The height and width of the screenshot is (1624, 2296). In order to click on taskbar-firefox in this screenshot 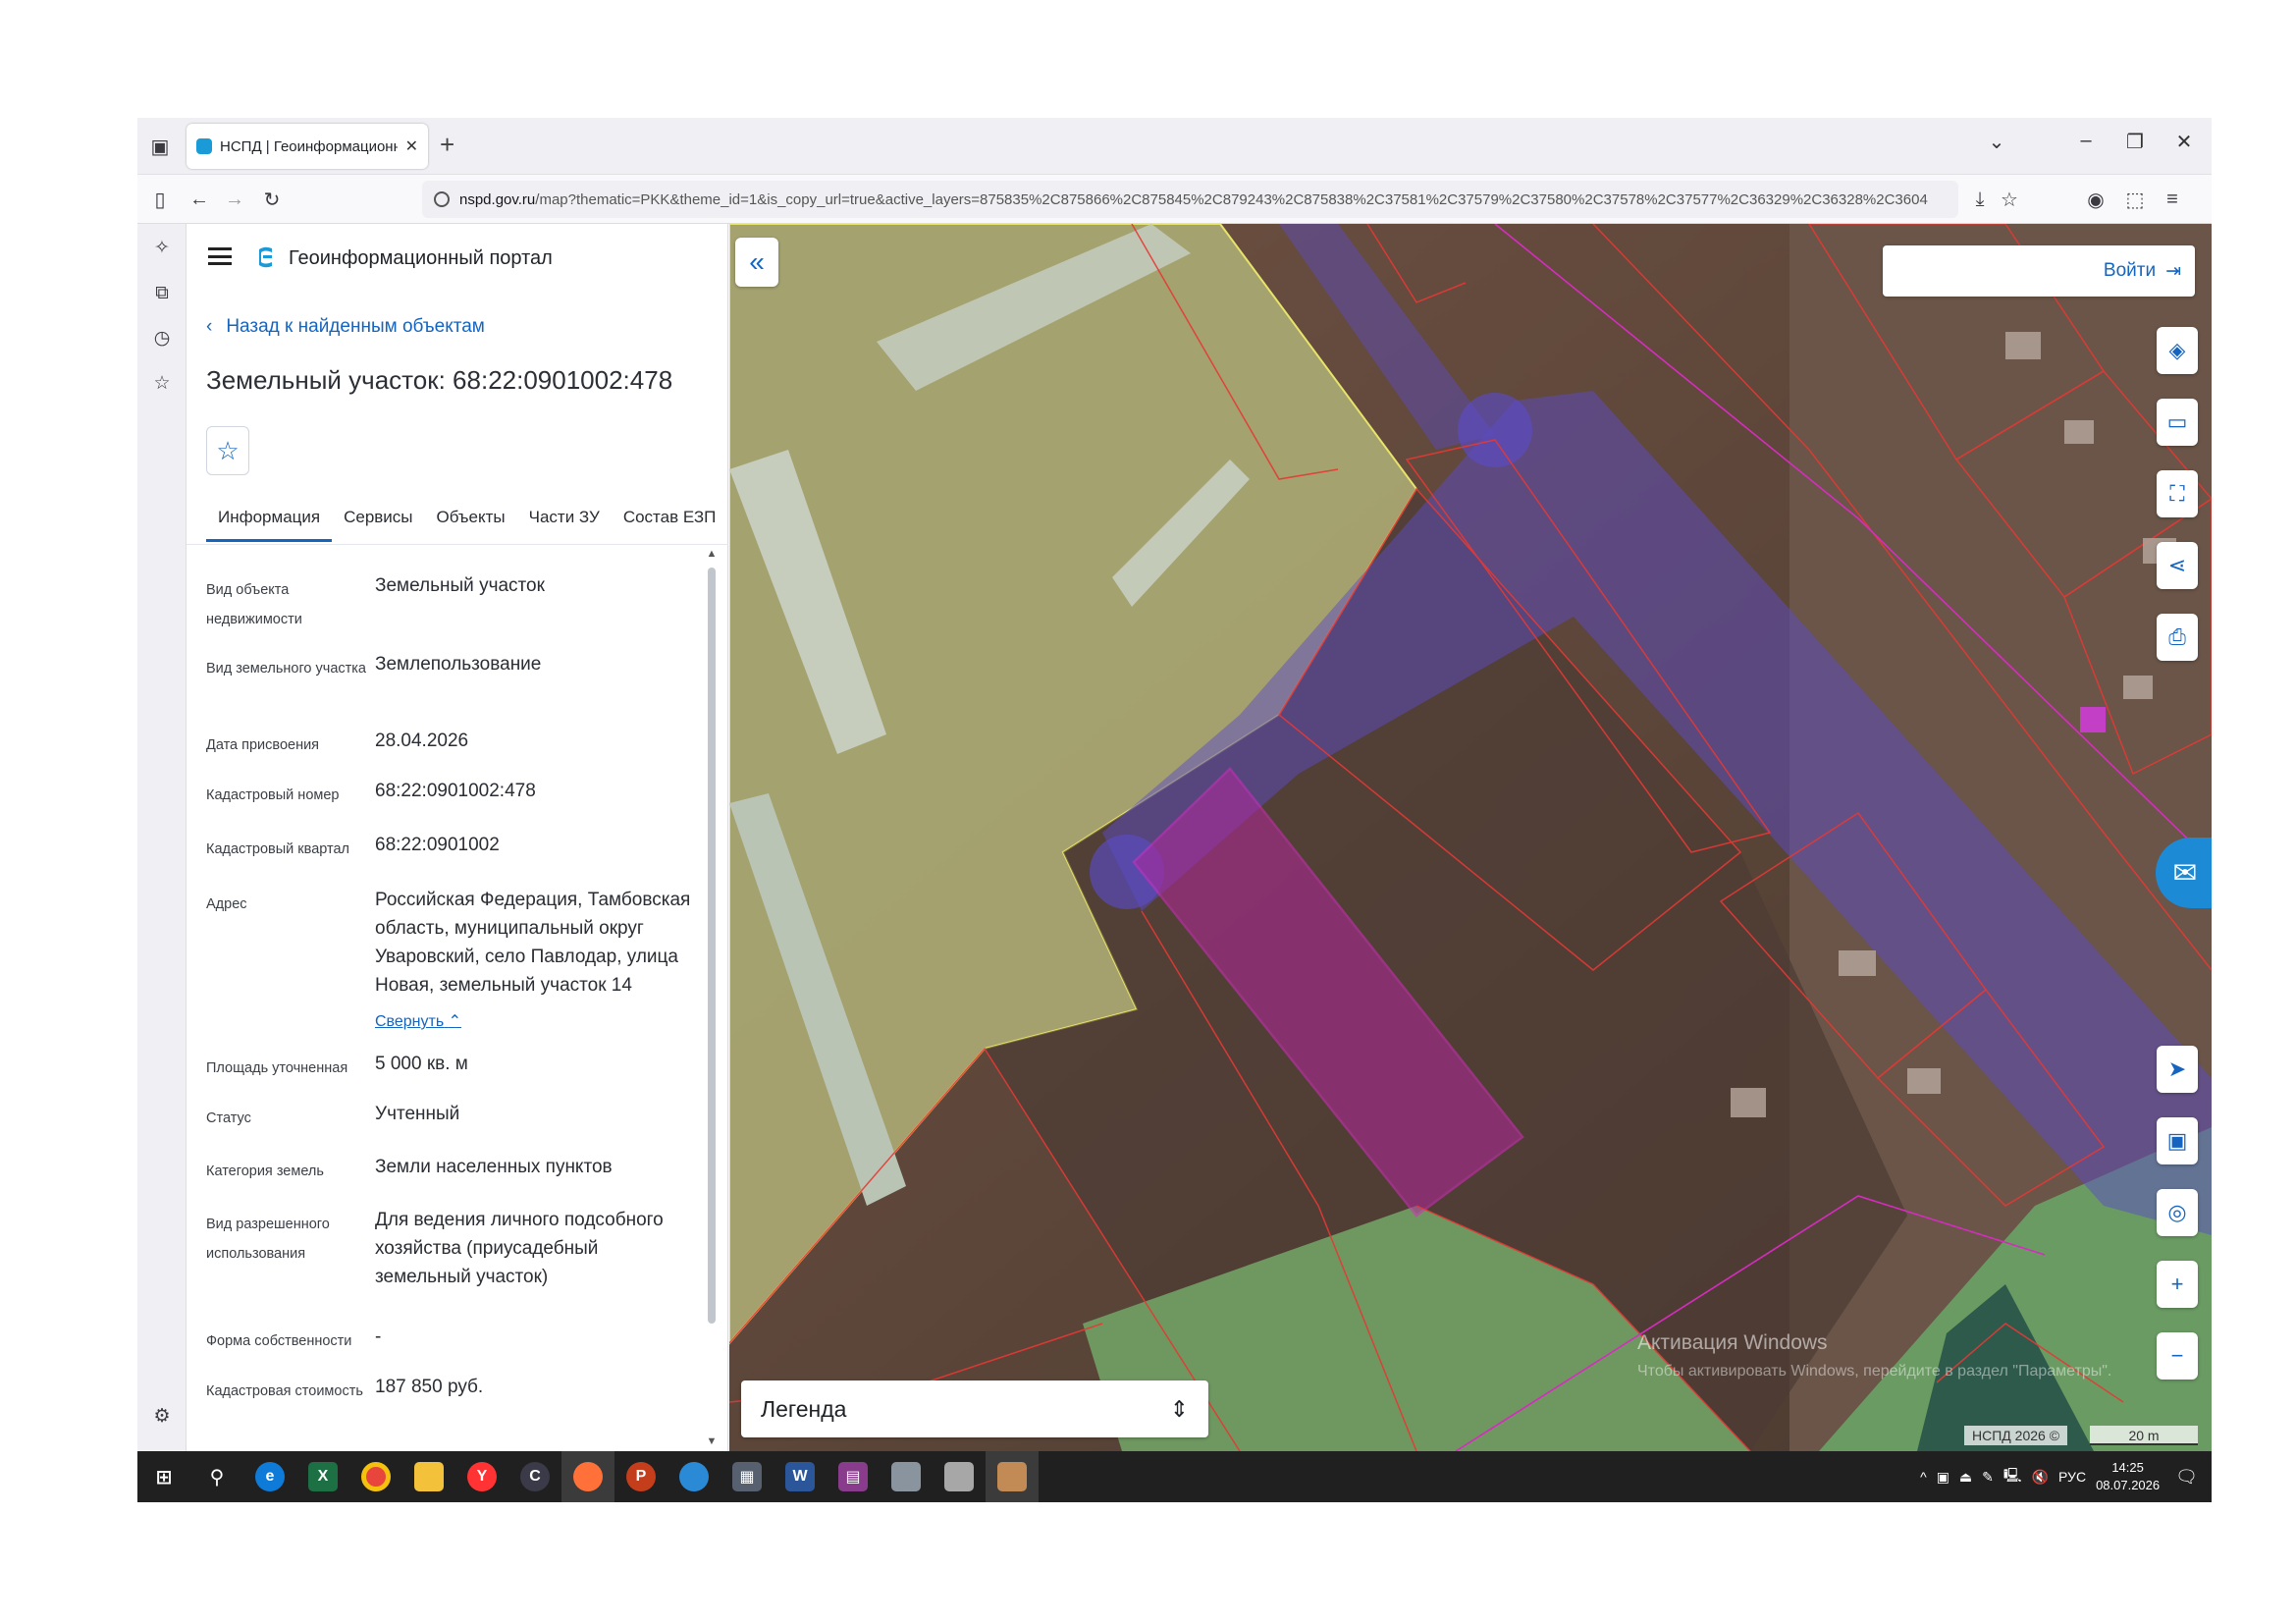, I will do `click(588, 1476)`.